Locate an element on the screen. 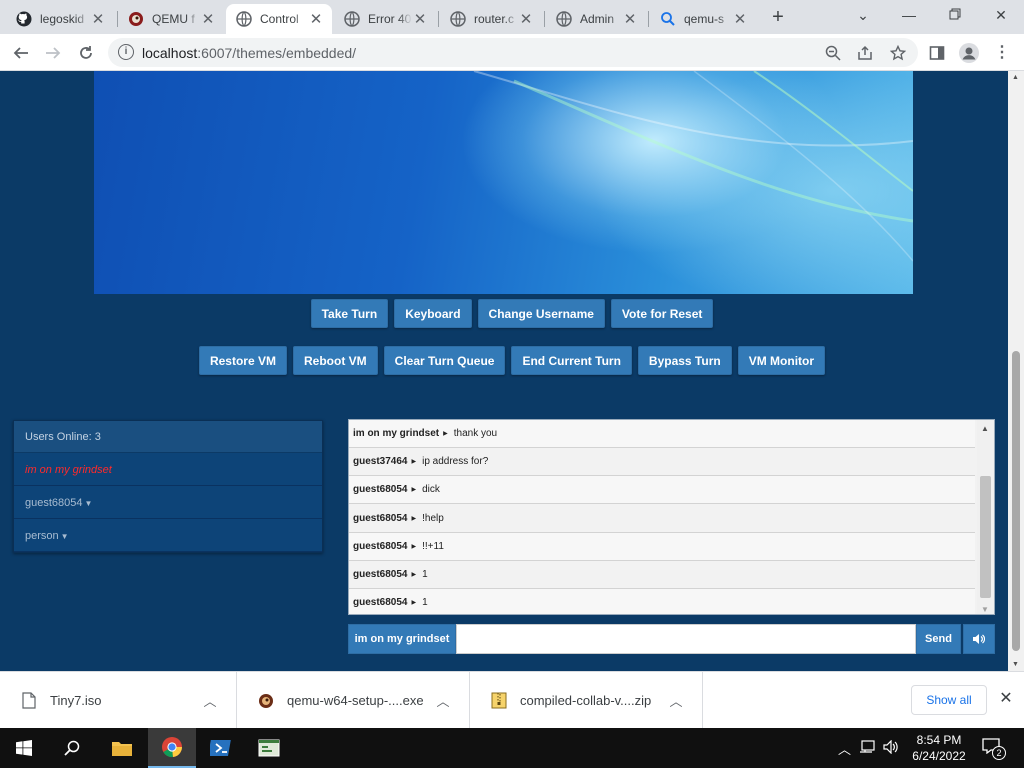  volume-button is located at coordinates (979, 639).